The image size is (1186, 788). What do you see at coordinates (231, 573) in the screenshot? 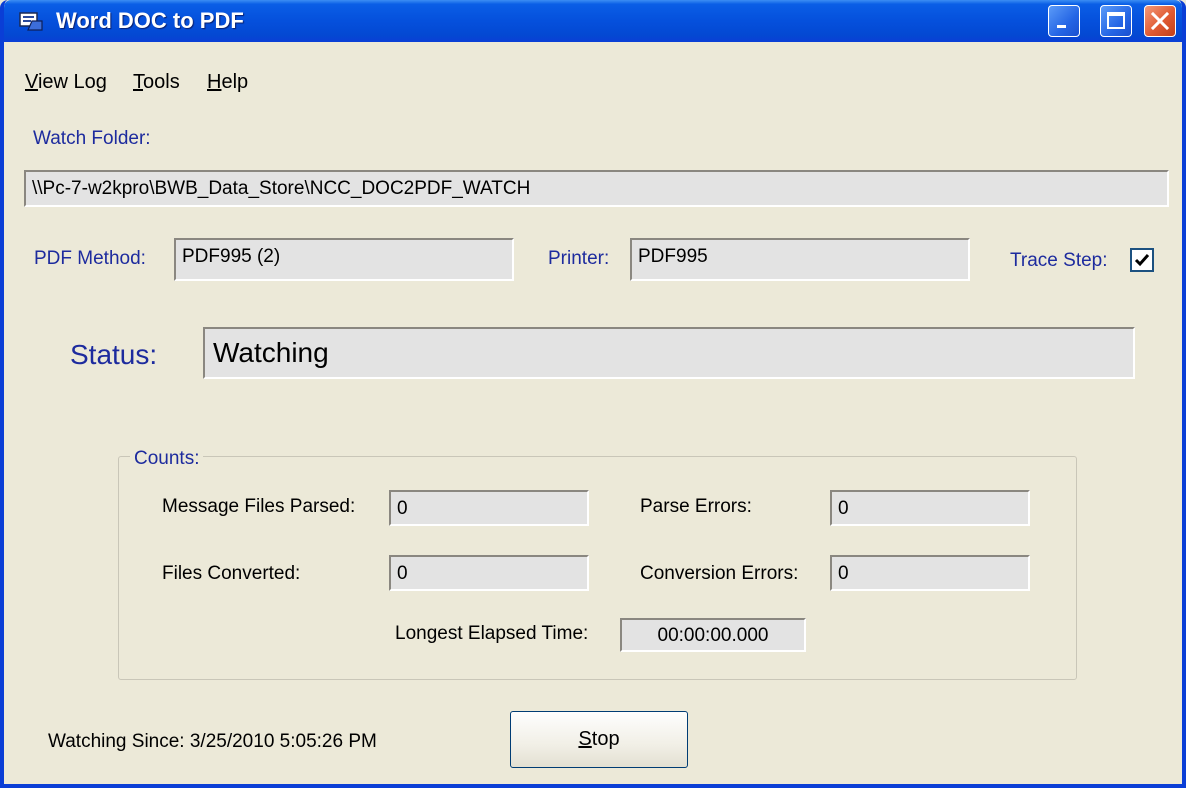
I see `files-converted-label: Files Converted:` at bounding box center [231, 573].